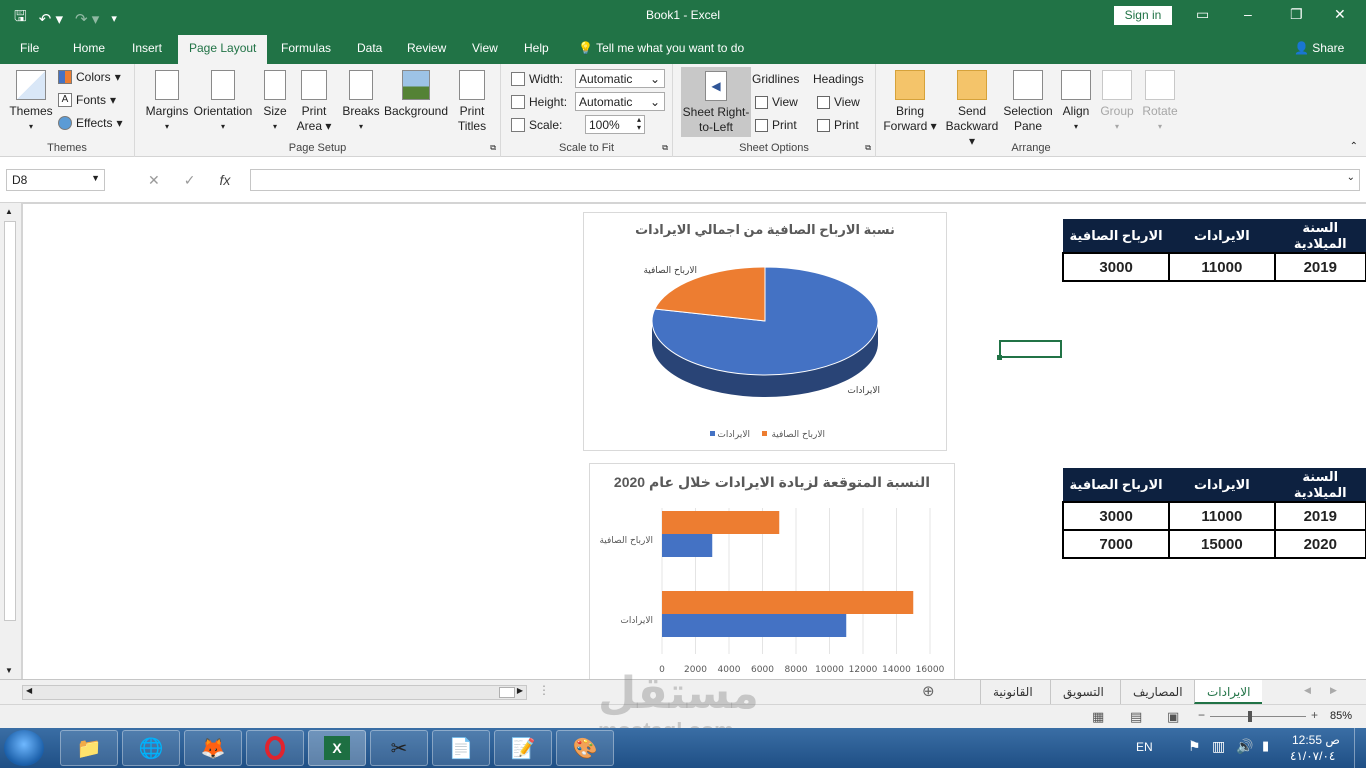 The width and height of the screenshot is (1366, 768). Describe the element at coordinates (1341, 716) in the screenshot. I see `zoom-level: 85%` at that location.